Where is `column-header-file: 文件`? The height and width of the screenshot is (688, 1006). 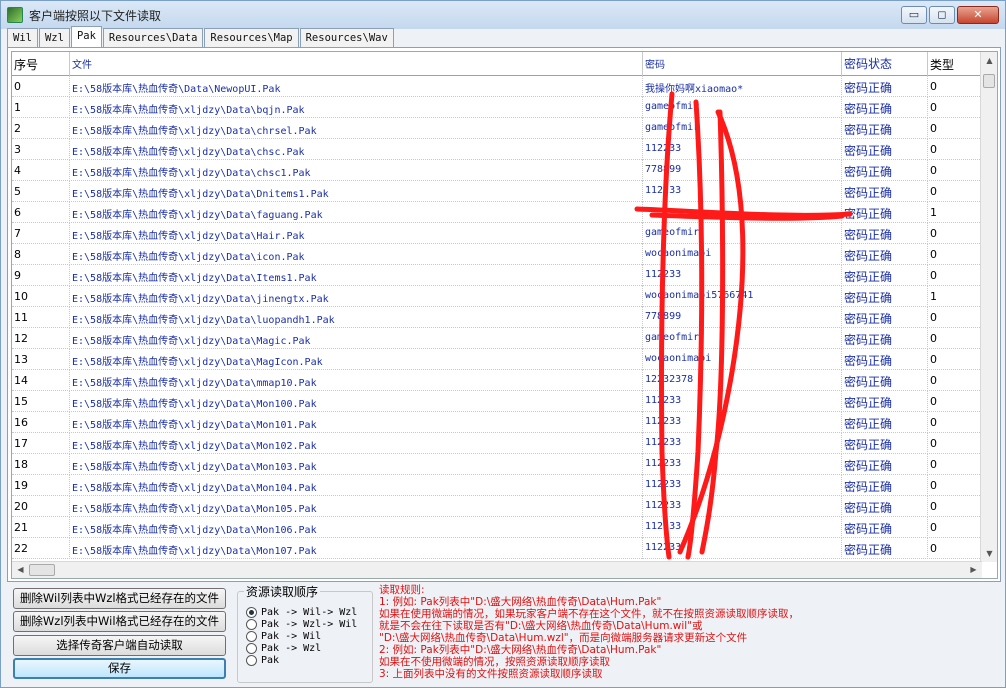 column-header-file: 文件 is located at coordinates (356, 64).